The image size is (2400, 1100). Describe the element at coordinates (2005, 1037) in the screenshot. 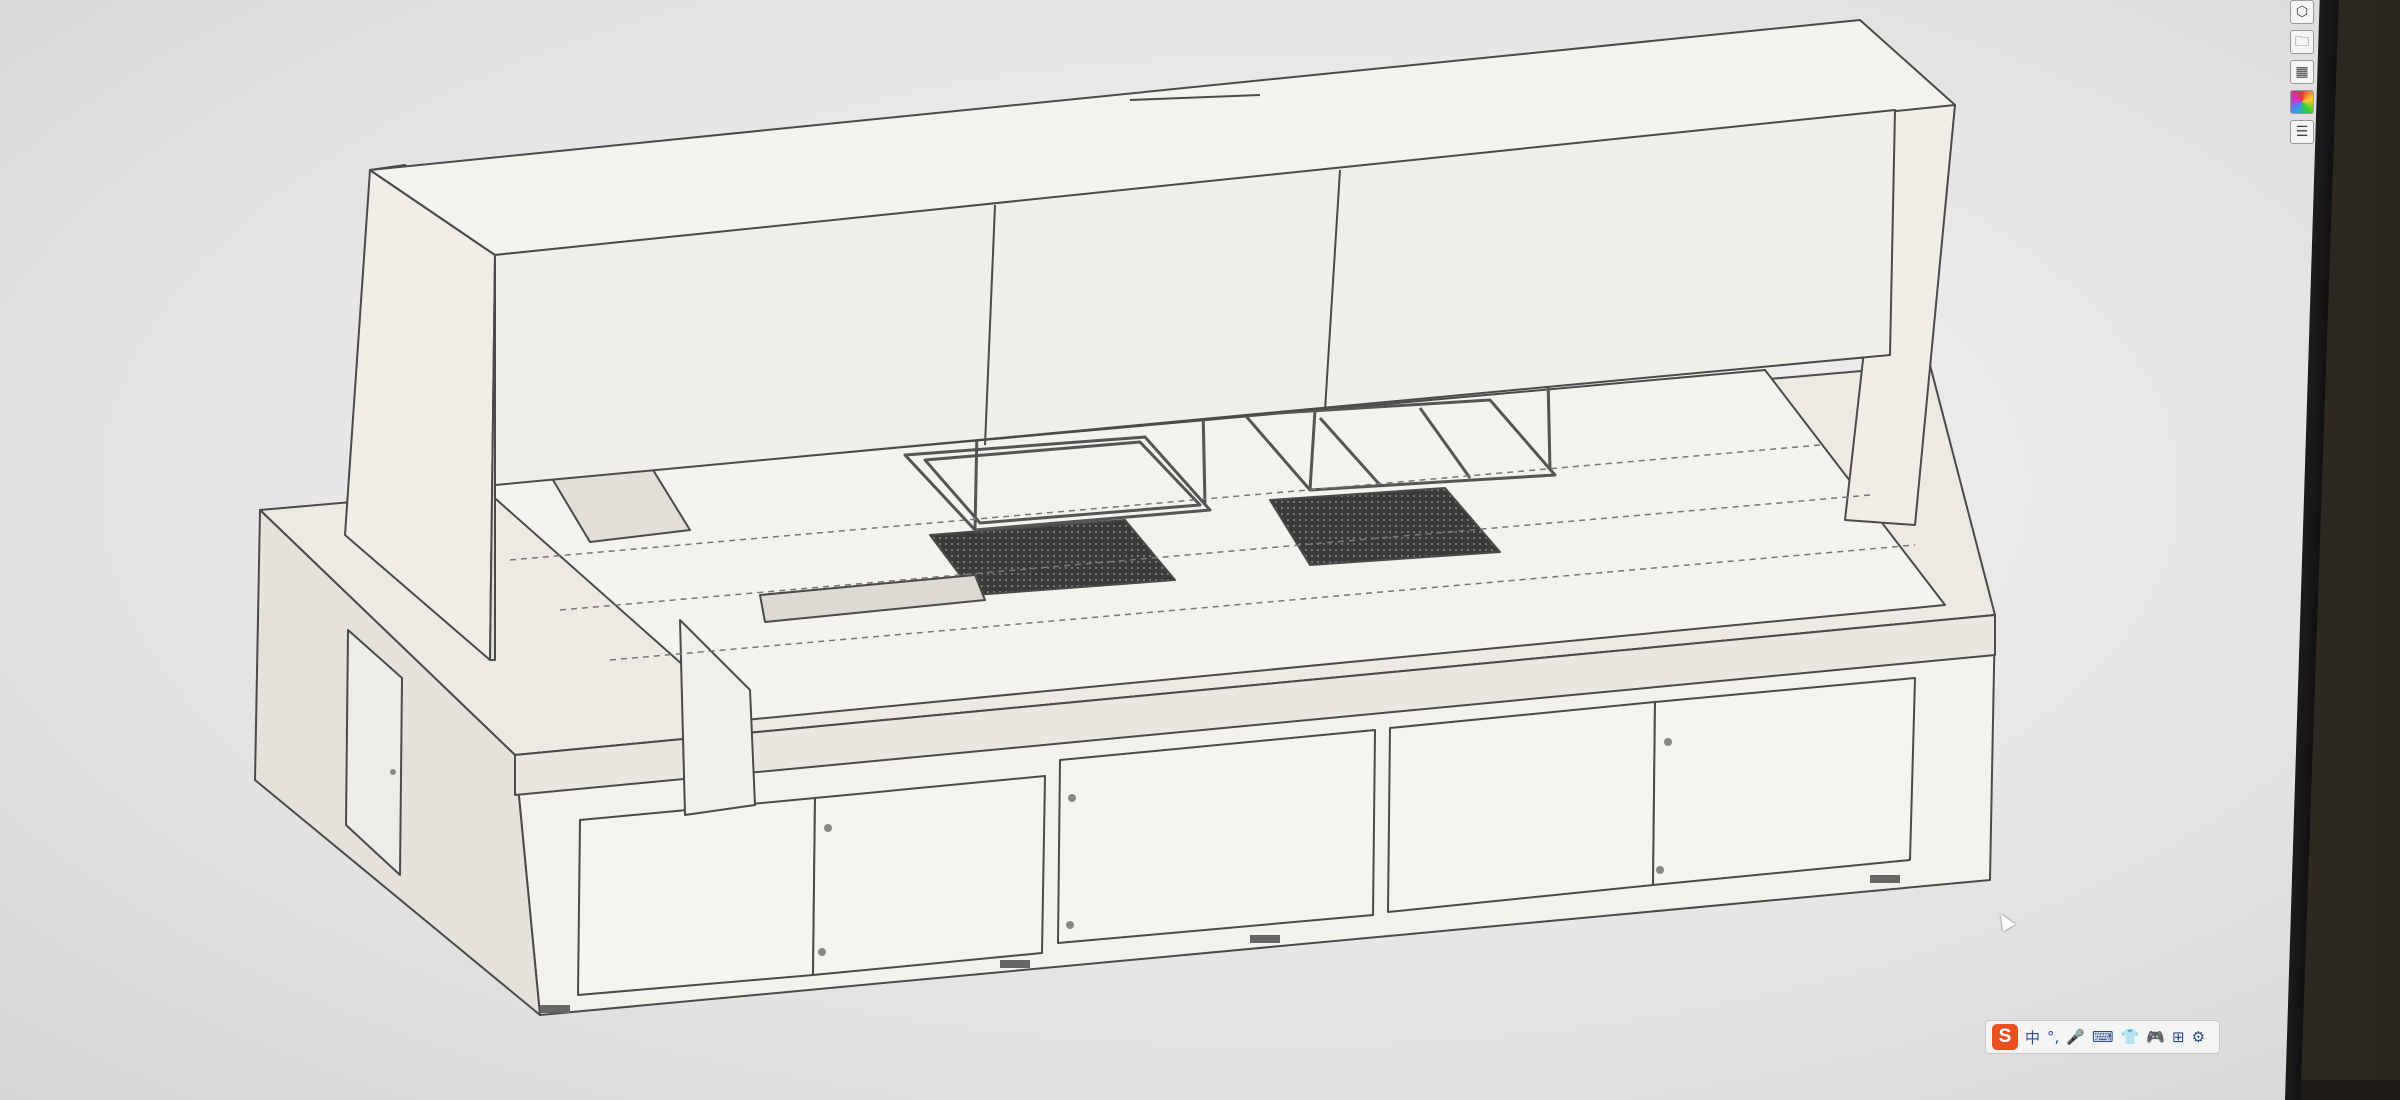

I see `sogou-logo-icon: S` at that location.